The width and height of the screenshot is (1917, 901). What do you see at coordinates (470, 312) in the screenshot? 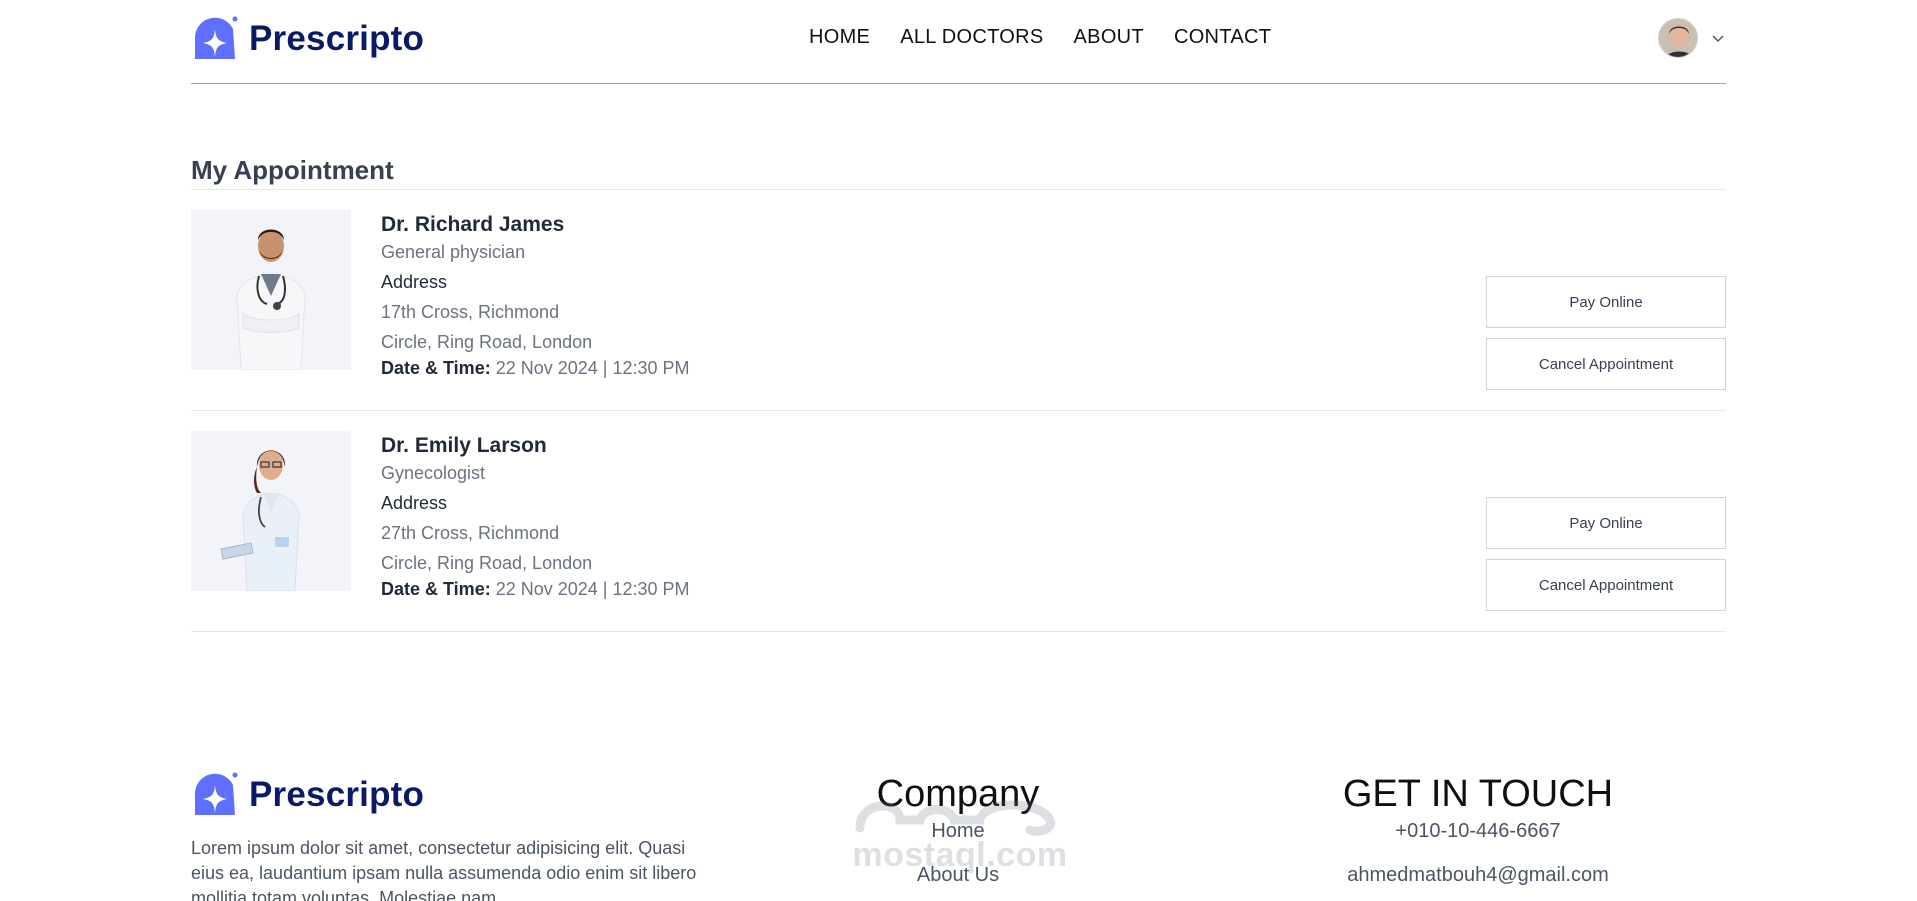
I see `address-line-1: 17th Cross, Richmond` at bounding box center [470, 312].